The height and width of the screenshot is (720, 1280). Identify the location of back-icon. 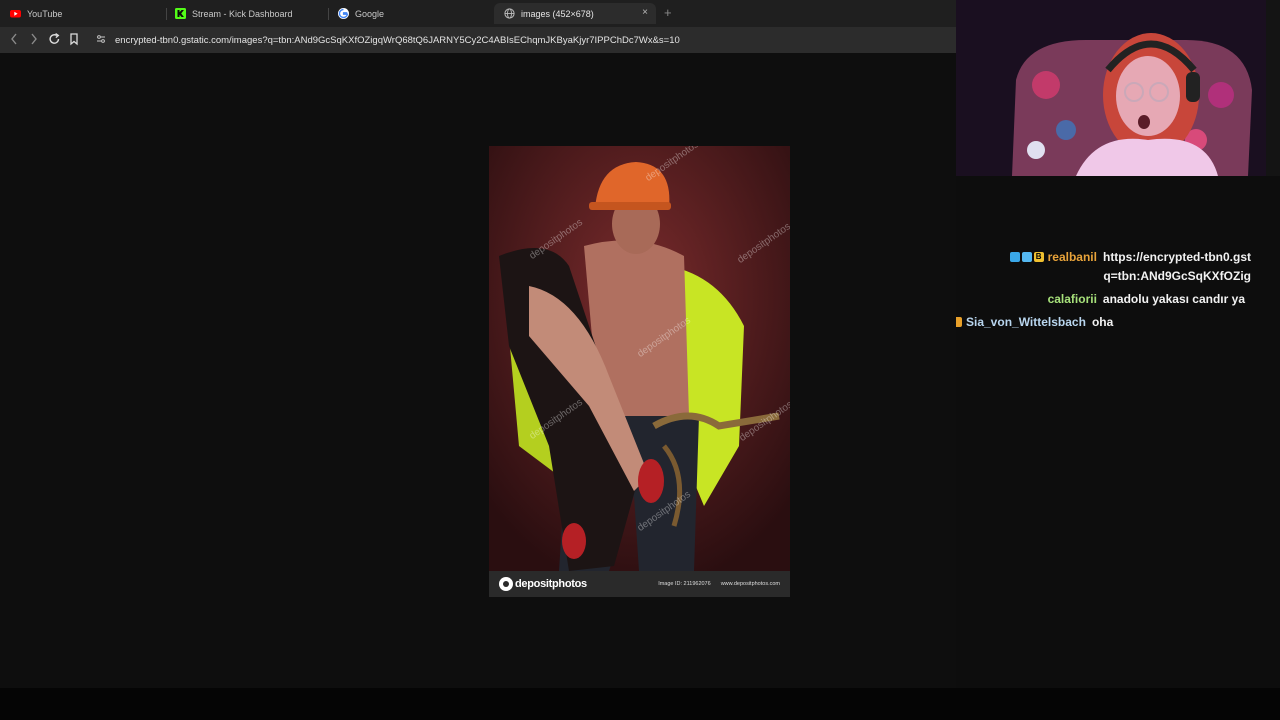
(14, 41).